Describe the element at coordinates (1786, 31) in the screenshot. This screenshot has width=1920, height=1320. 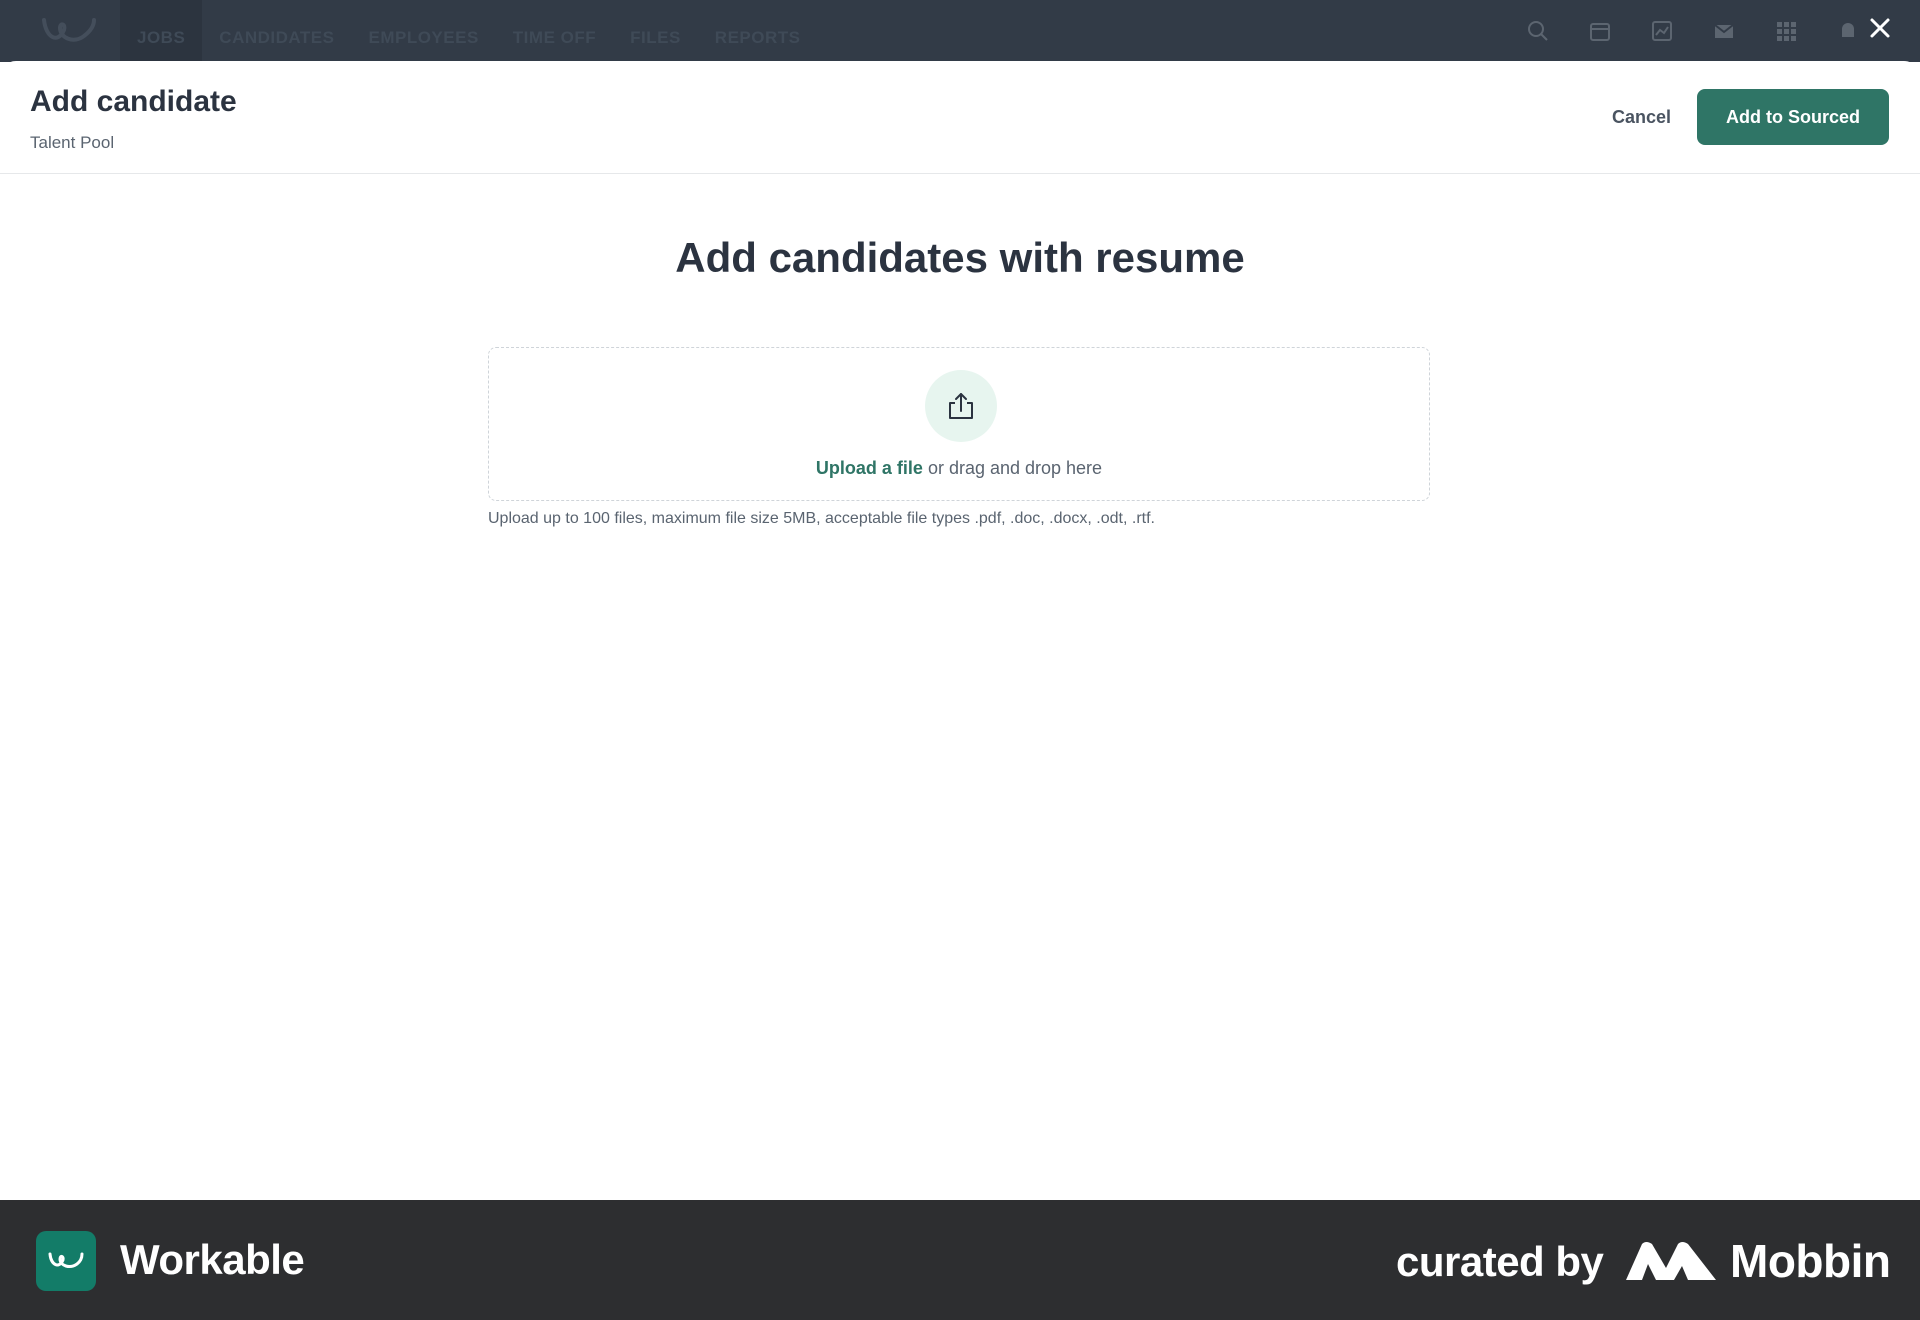
I see `apps-grid-icon` at that location.